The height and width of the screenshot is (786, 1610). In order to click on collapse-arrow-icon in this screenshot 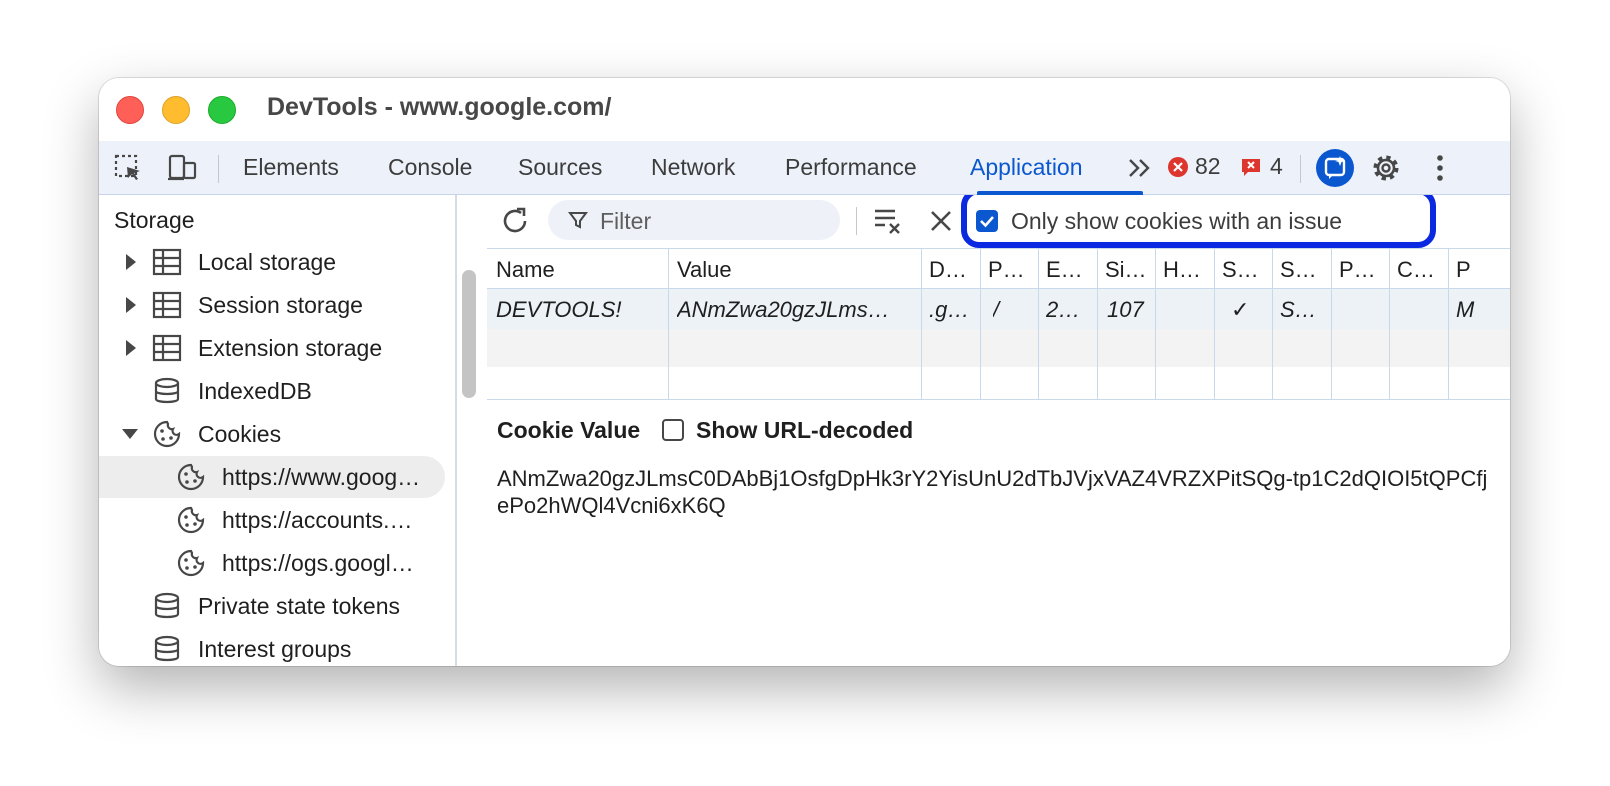, I will do `click(130, 434)`.